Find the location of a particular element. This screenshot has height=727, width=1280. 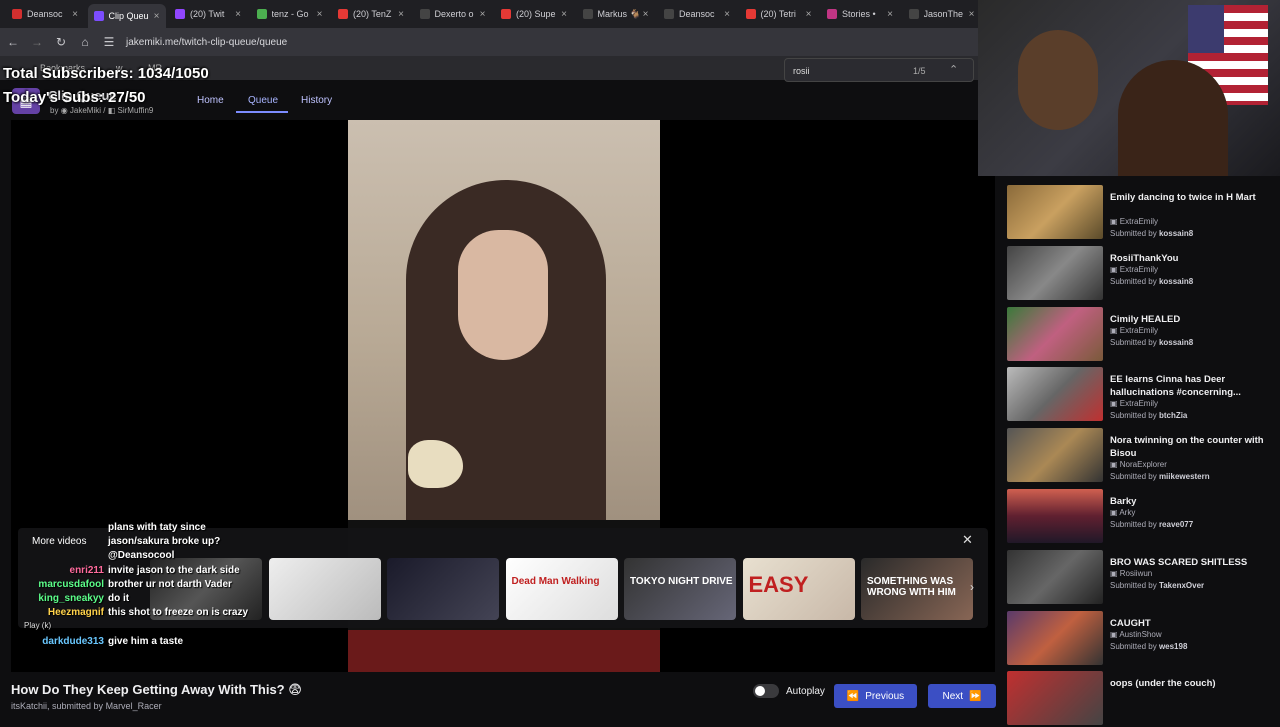

browser-tab: JasonThe × is located at coordinates (942, 14).